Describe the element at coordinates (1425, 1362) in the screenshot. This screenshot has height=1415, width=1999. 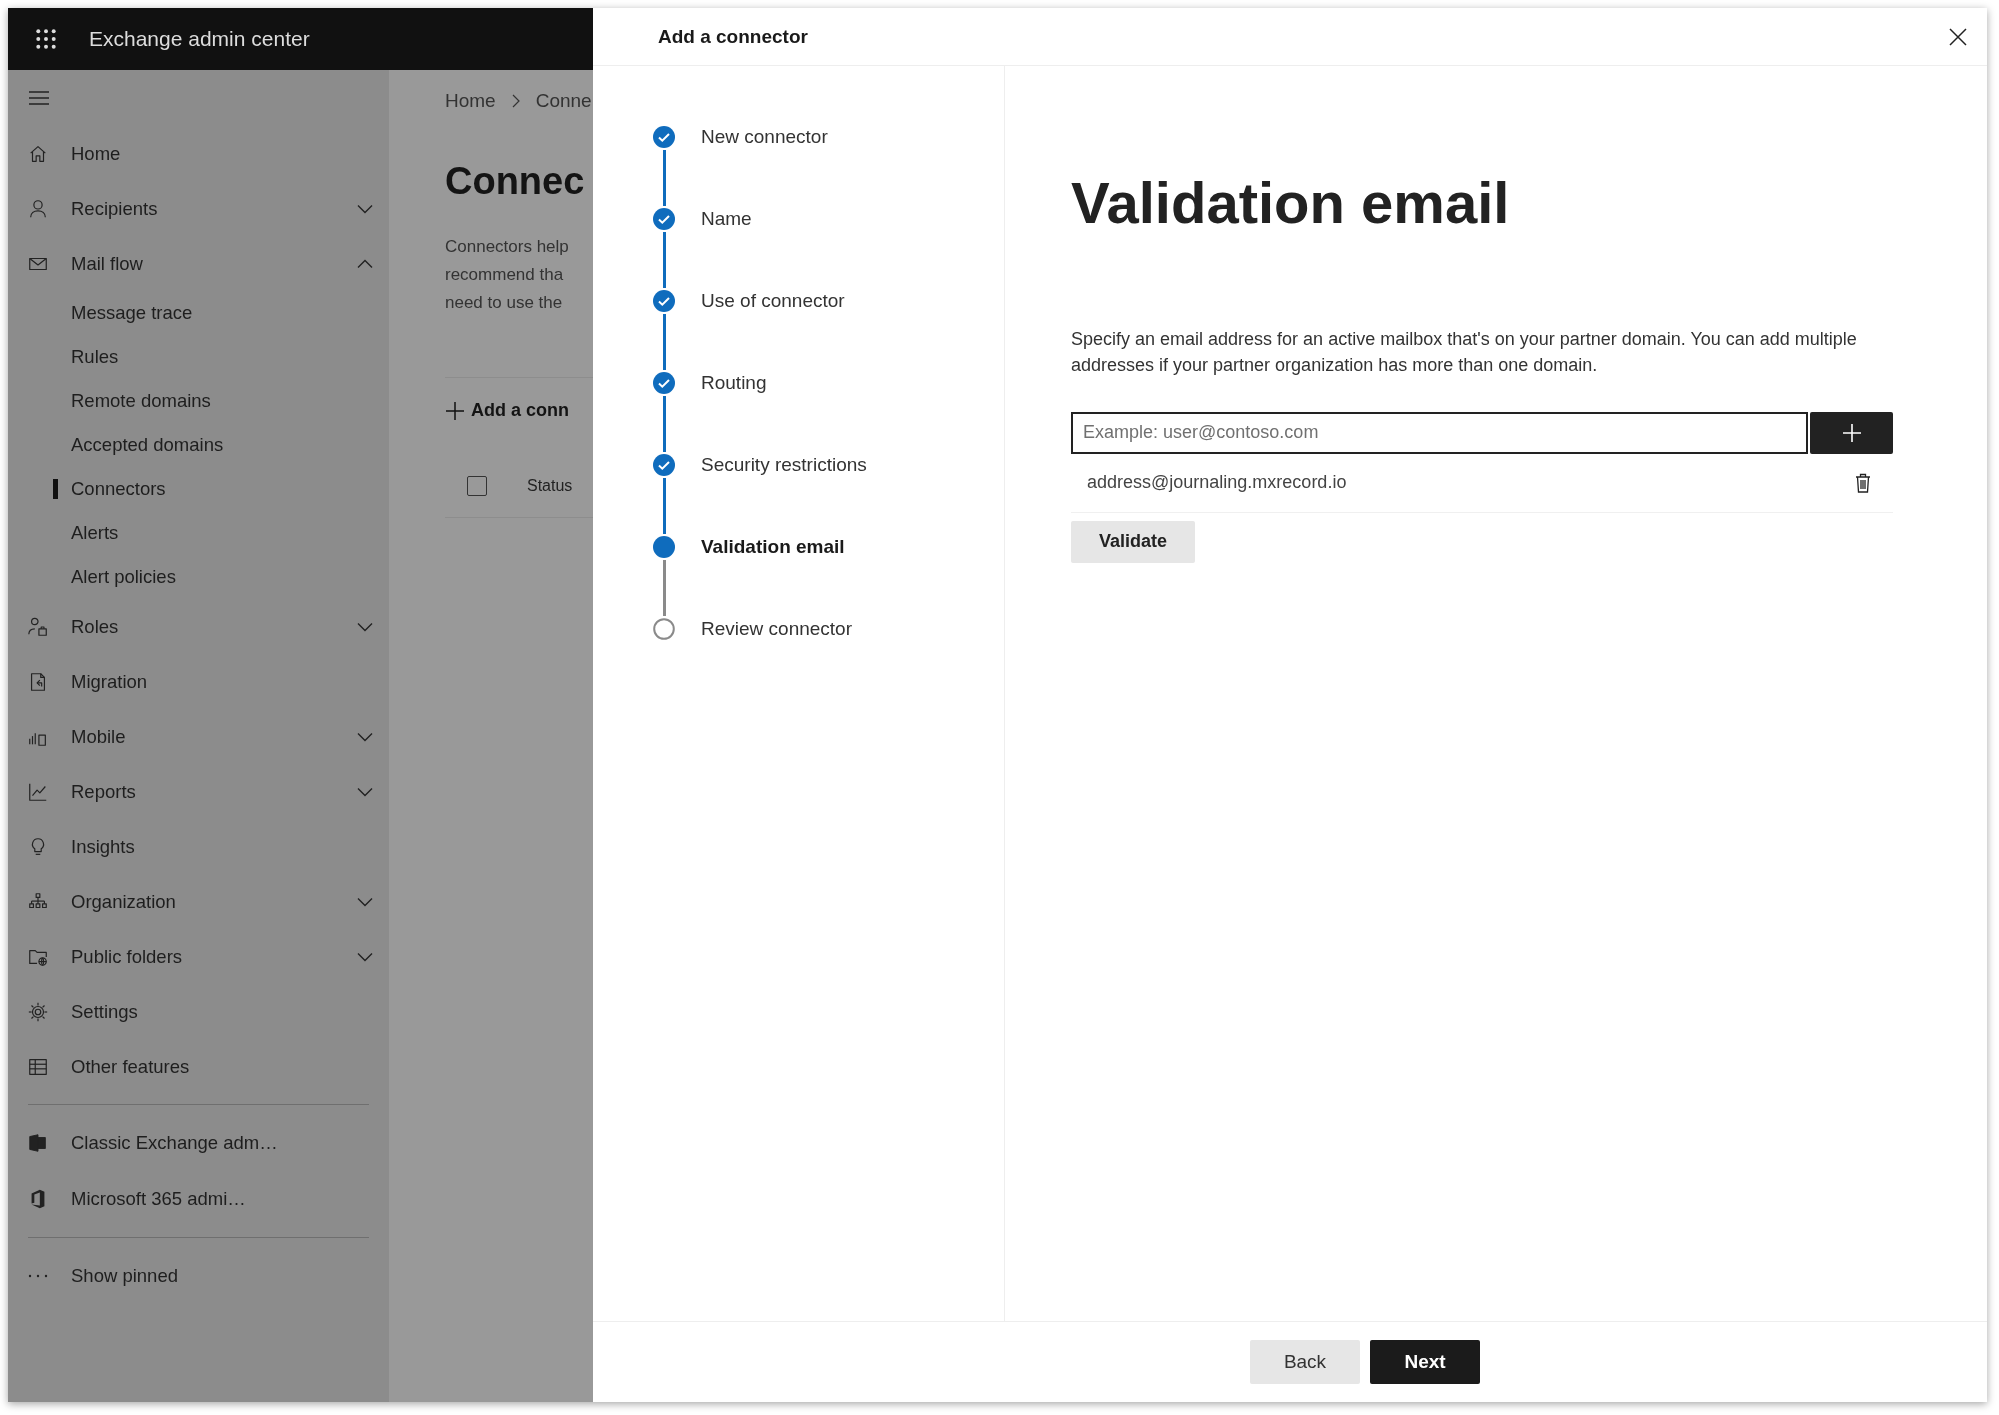
I see `next-button: Next` at that location.